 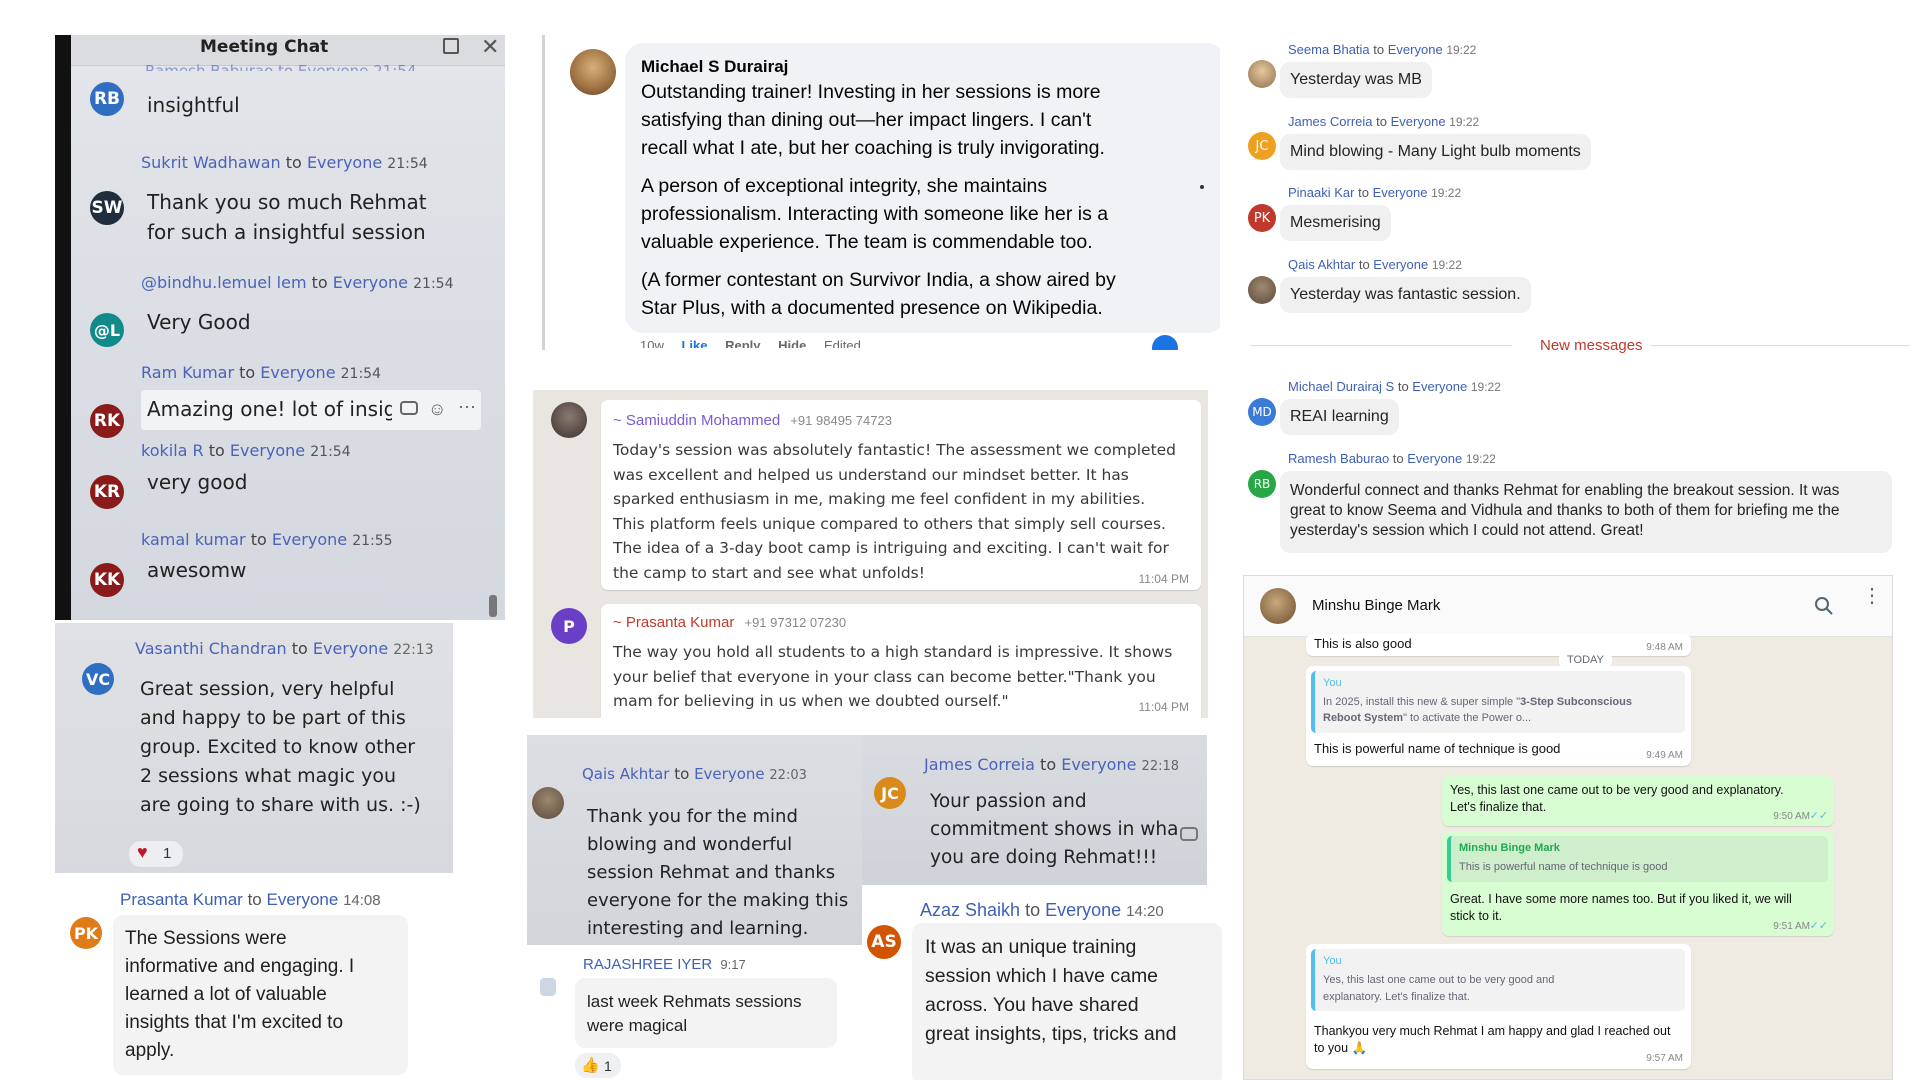 What do you see at coordinates (264, 47) in the screenshot?
I see `meeting-chat-title: Meeting Chat` at bounding box center [264, 47].